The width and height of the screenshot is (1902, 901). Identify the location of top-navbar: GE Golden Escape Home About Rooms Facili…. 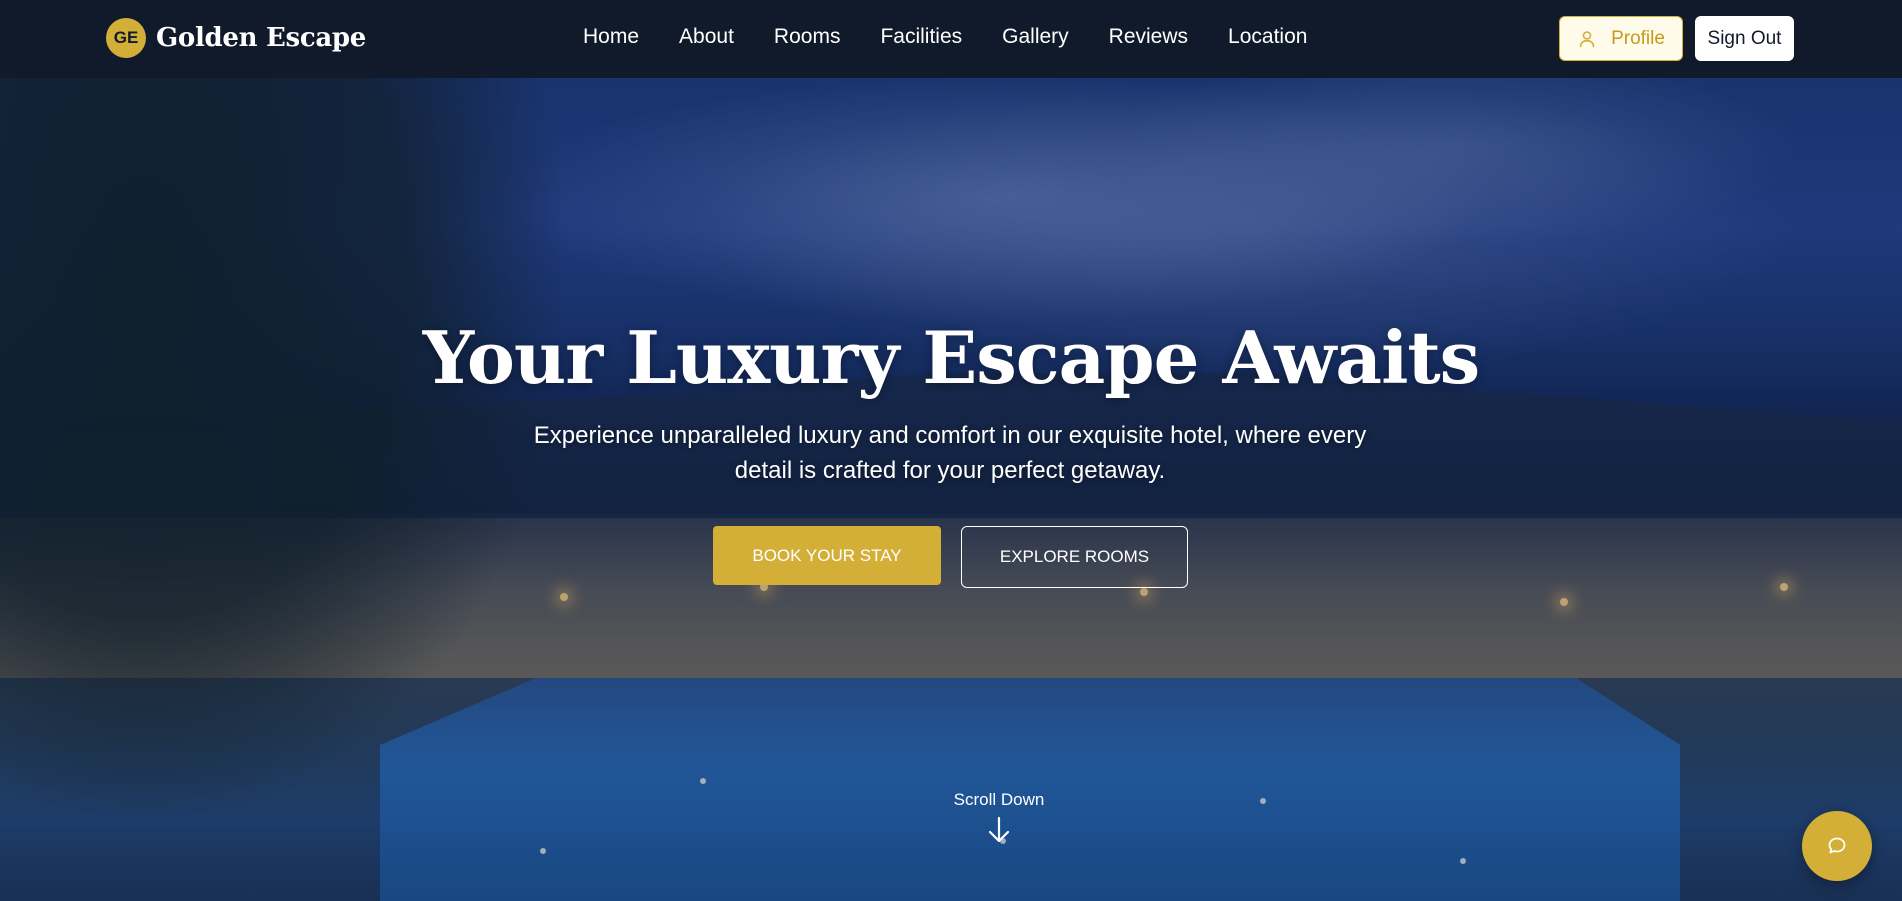
(951, 39).